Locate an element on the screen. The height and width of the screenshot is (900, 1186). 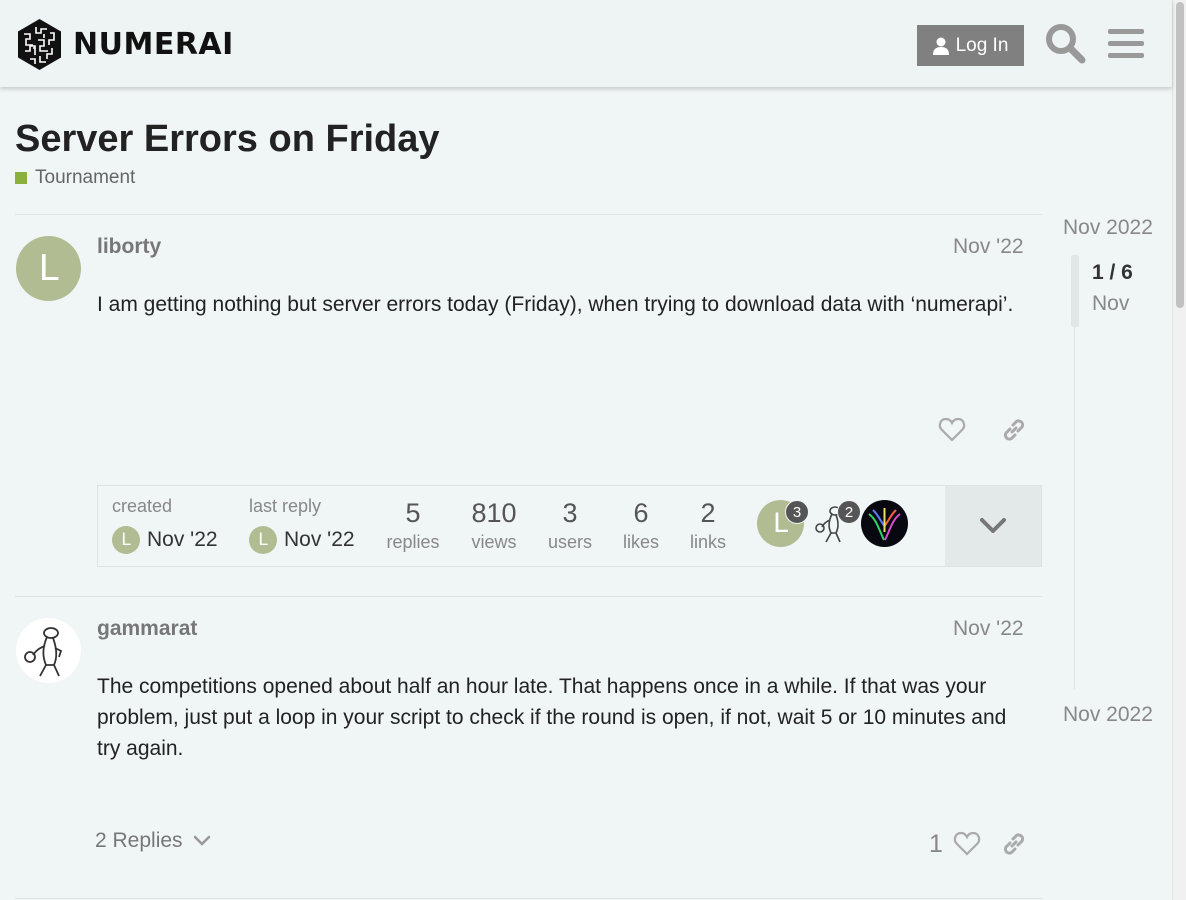
stat-replies-count: 5 is located at coordinates (413, 513).